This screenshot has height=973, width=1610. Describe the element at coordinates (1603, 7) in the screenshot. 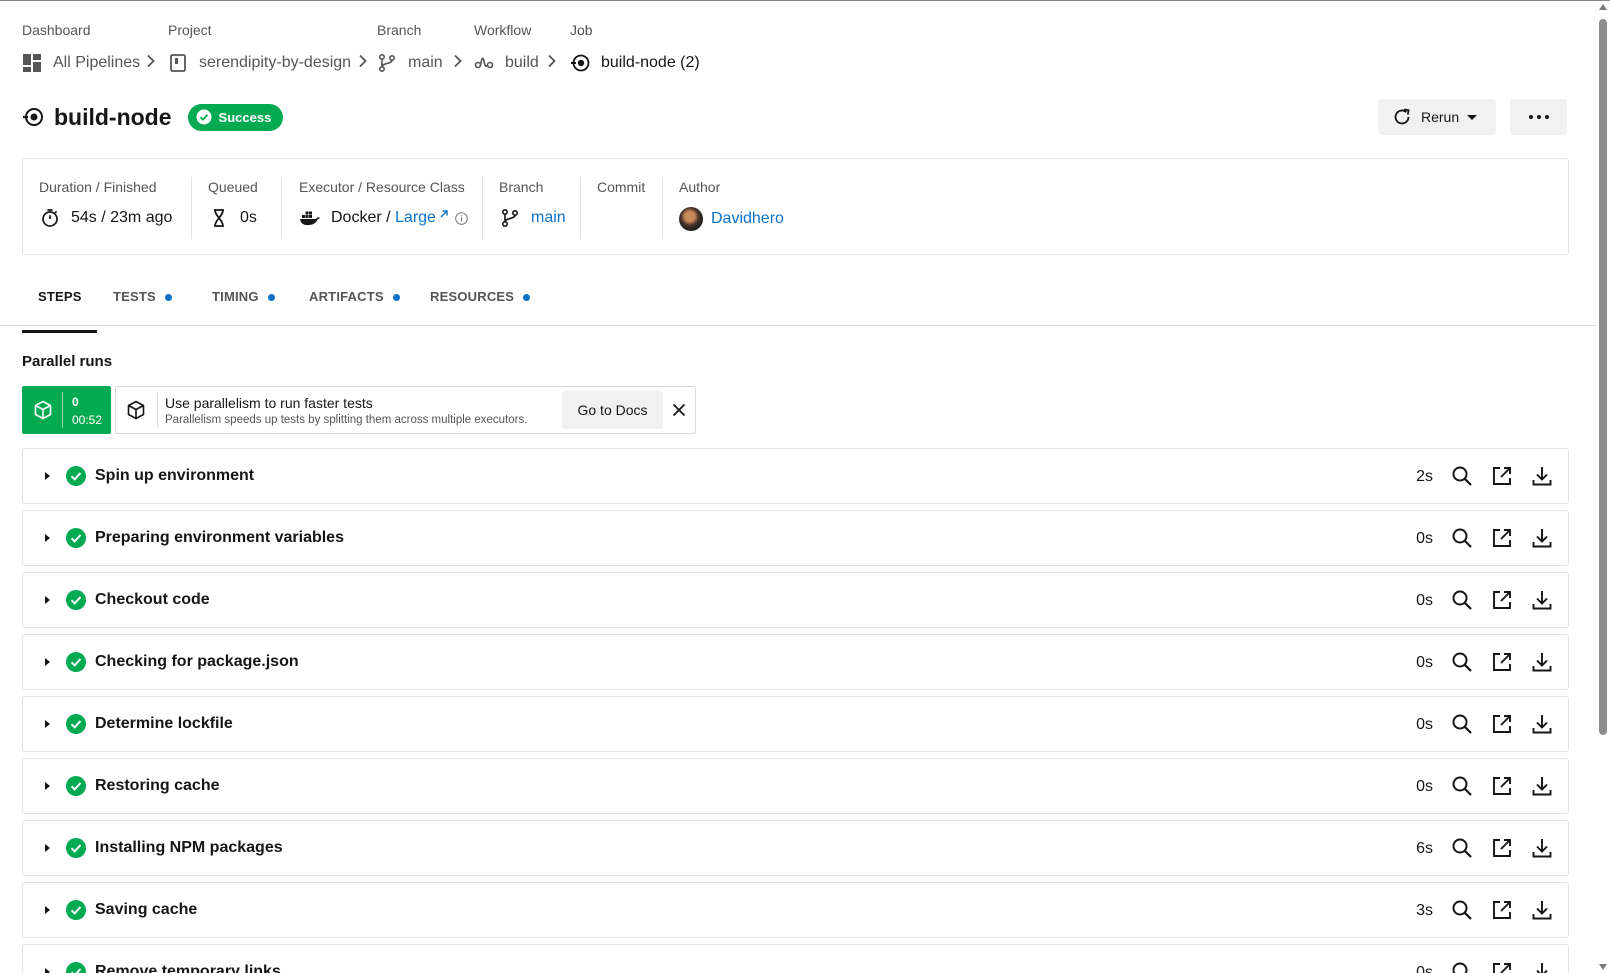

I see `scroll-up-arrow-icon` at that location.